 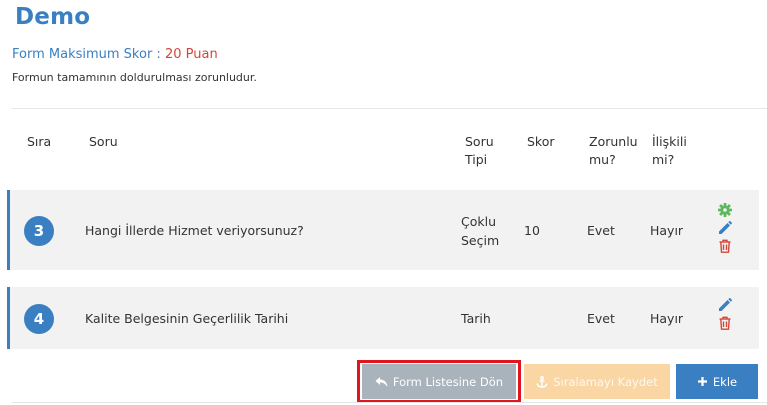 I want to click on header-required: Zorunlu mu?, so click(x=613, y=150).